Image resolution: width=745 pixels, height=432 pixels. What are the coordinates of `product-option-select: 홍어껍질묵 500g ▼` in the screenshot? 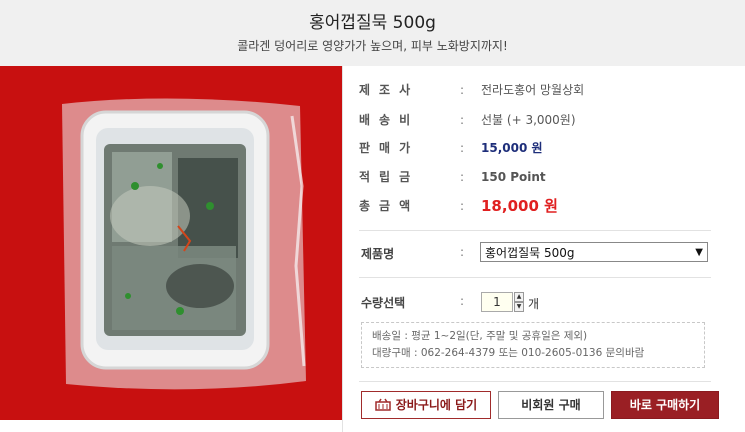 It's located at (594, 252).